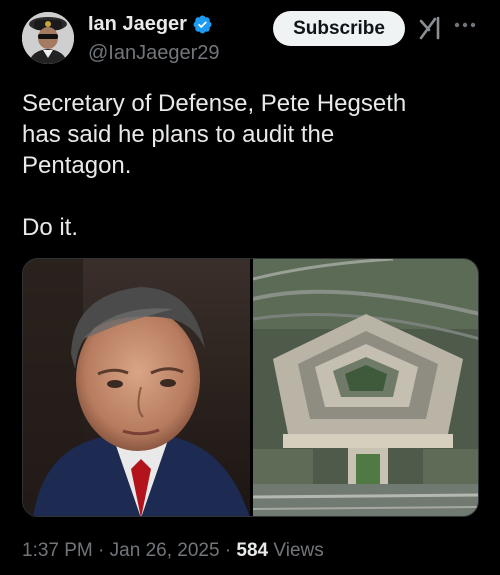  I want to click on timestamp-time: 1:37 PM, so click(57, 551).